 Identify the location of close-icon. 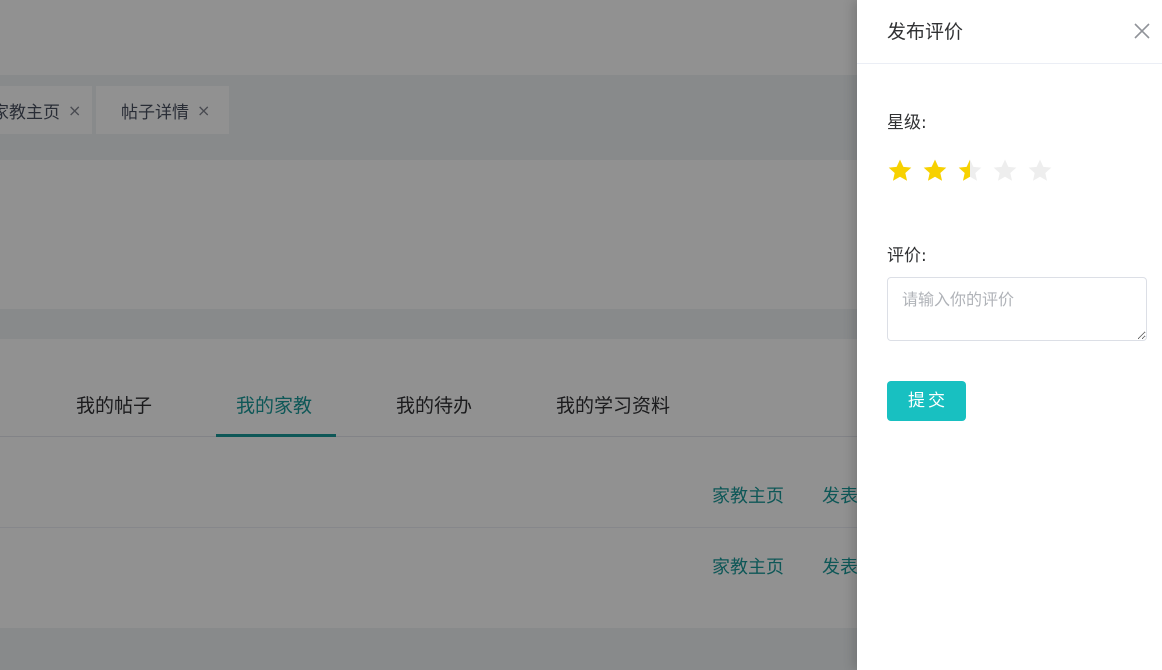
(1142, 31).